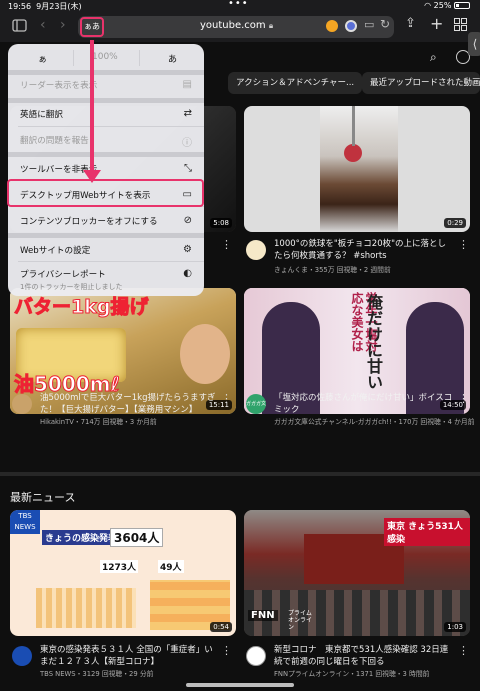  I want to click on forward-icon: ›, so click(63, 25).